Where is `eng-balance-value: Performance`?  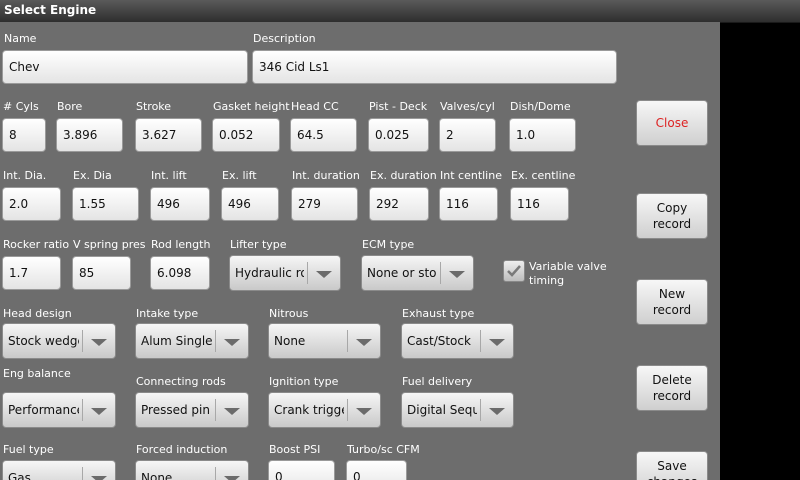
eng-balance-value: Performance is located at coordinates (43, 410).